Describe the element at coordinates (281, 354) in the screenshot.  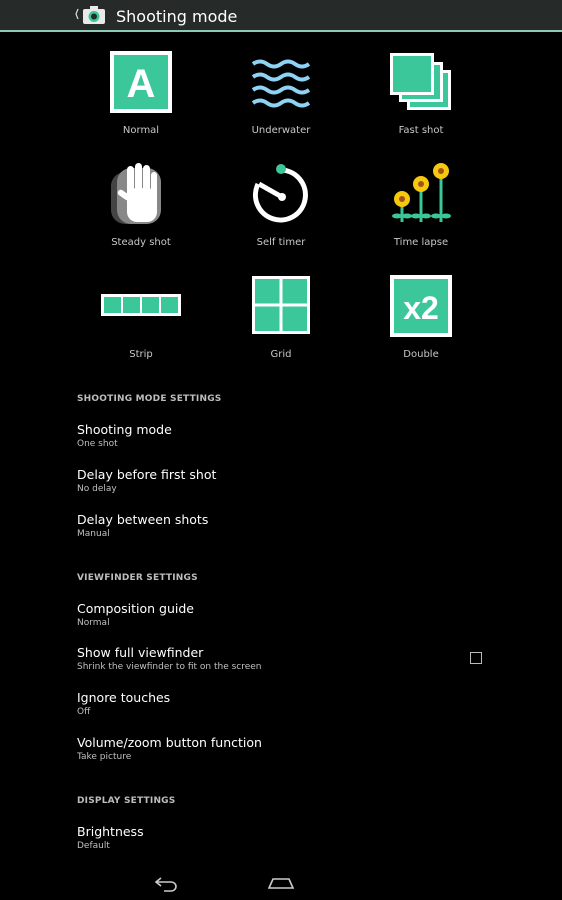
I see `mode-label: Grid` at that location.